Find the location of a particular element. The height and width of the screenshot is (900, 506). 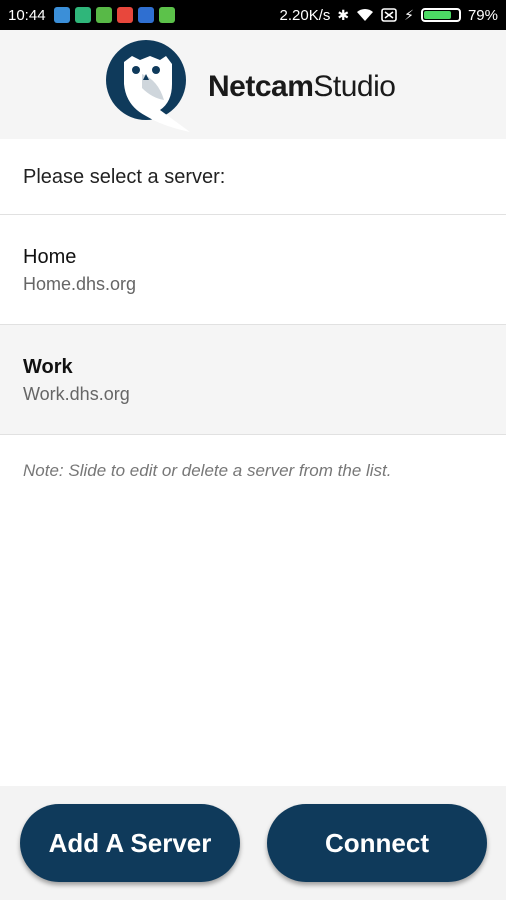

server-host: Home.dhs.org is located at coordinates (80, 284).